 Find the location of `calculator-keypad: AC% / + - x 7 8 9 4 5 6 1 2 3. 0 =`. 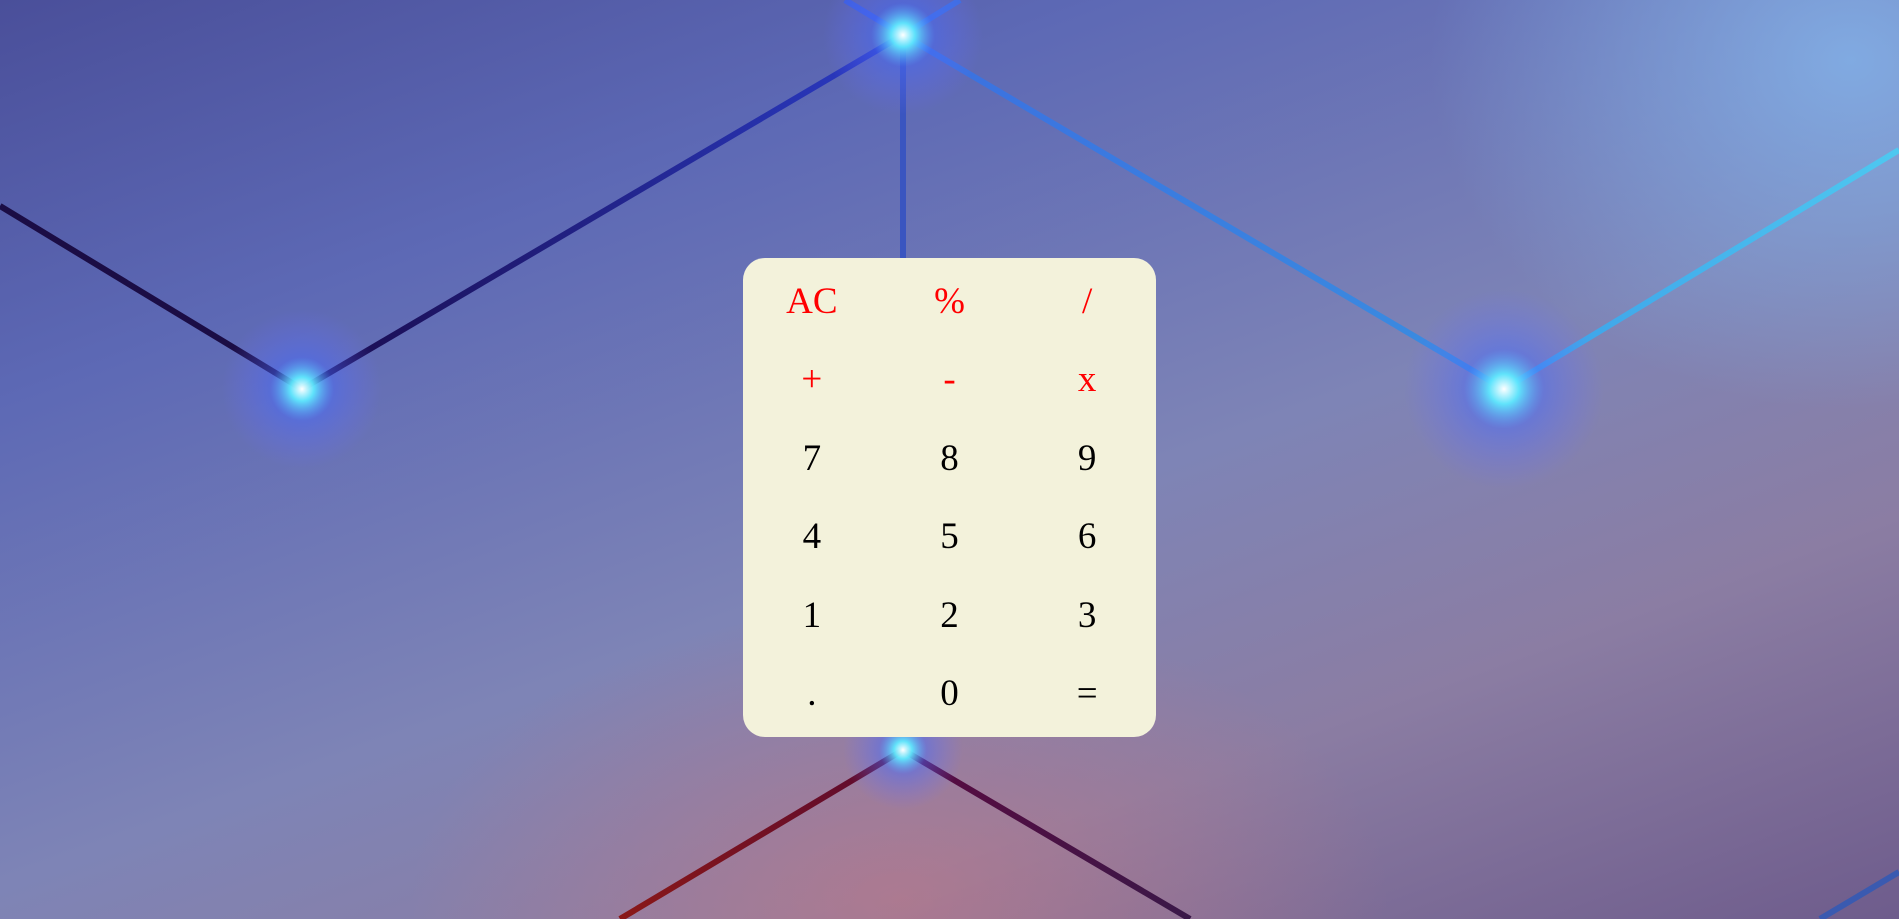

calculator-keypad: AC% / + - x 7 8 9 4 5 6 1 2 3. 0 = is located at coordinates (949, 497).